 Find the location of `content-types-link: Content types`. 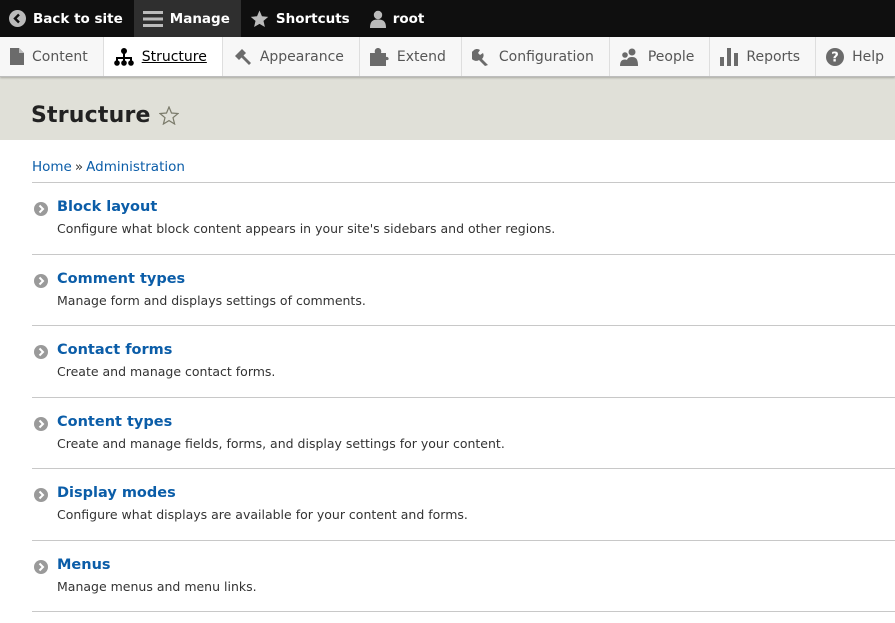

content-types-link: Content types is located at coordinates (476, 422).